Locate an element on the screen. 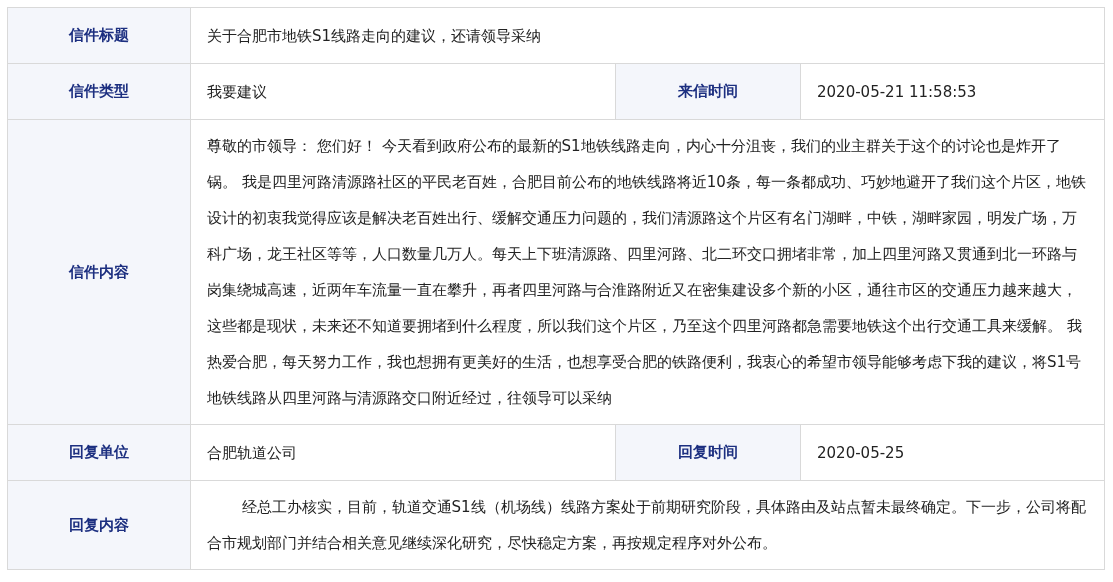 The image size is (1113, 582). field-label: 信件内容 is located at coordinates (99, 272).